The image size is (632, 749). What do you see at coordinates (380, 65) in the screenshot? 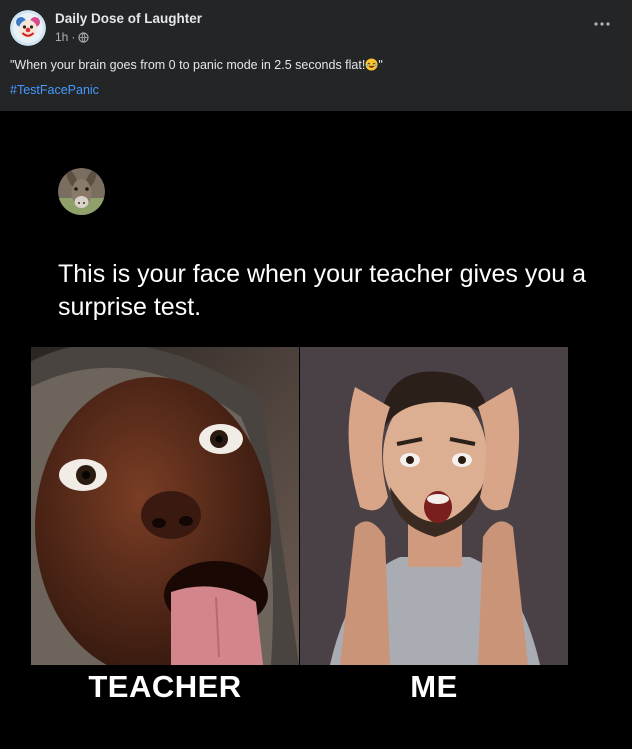
I see `caption-end: "` at bounding box center [380, 65].